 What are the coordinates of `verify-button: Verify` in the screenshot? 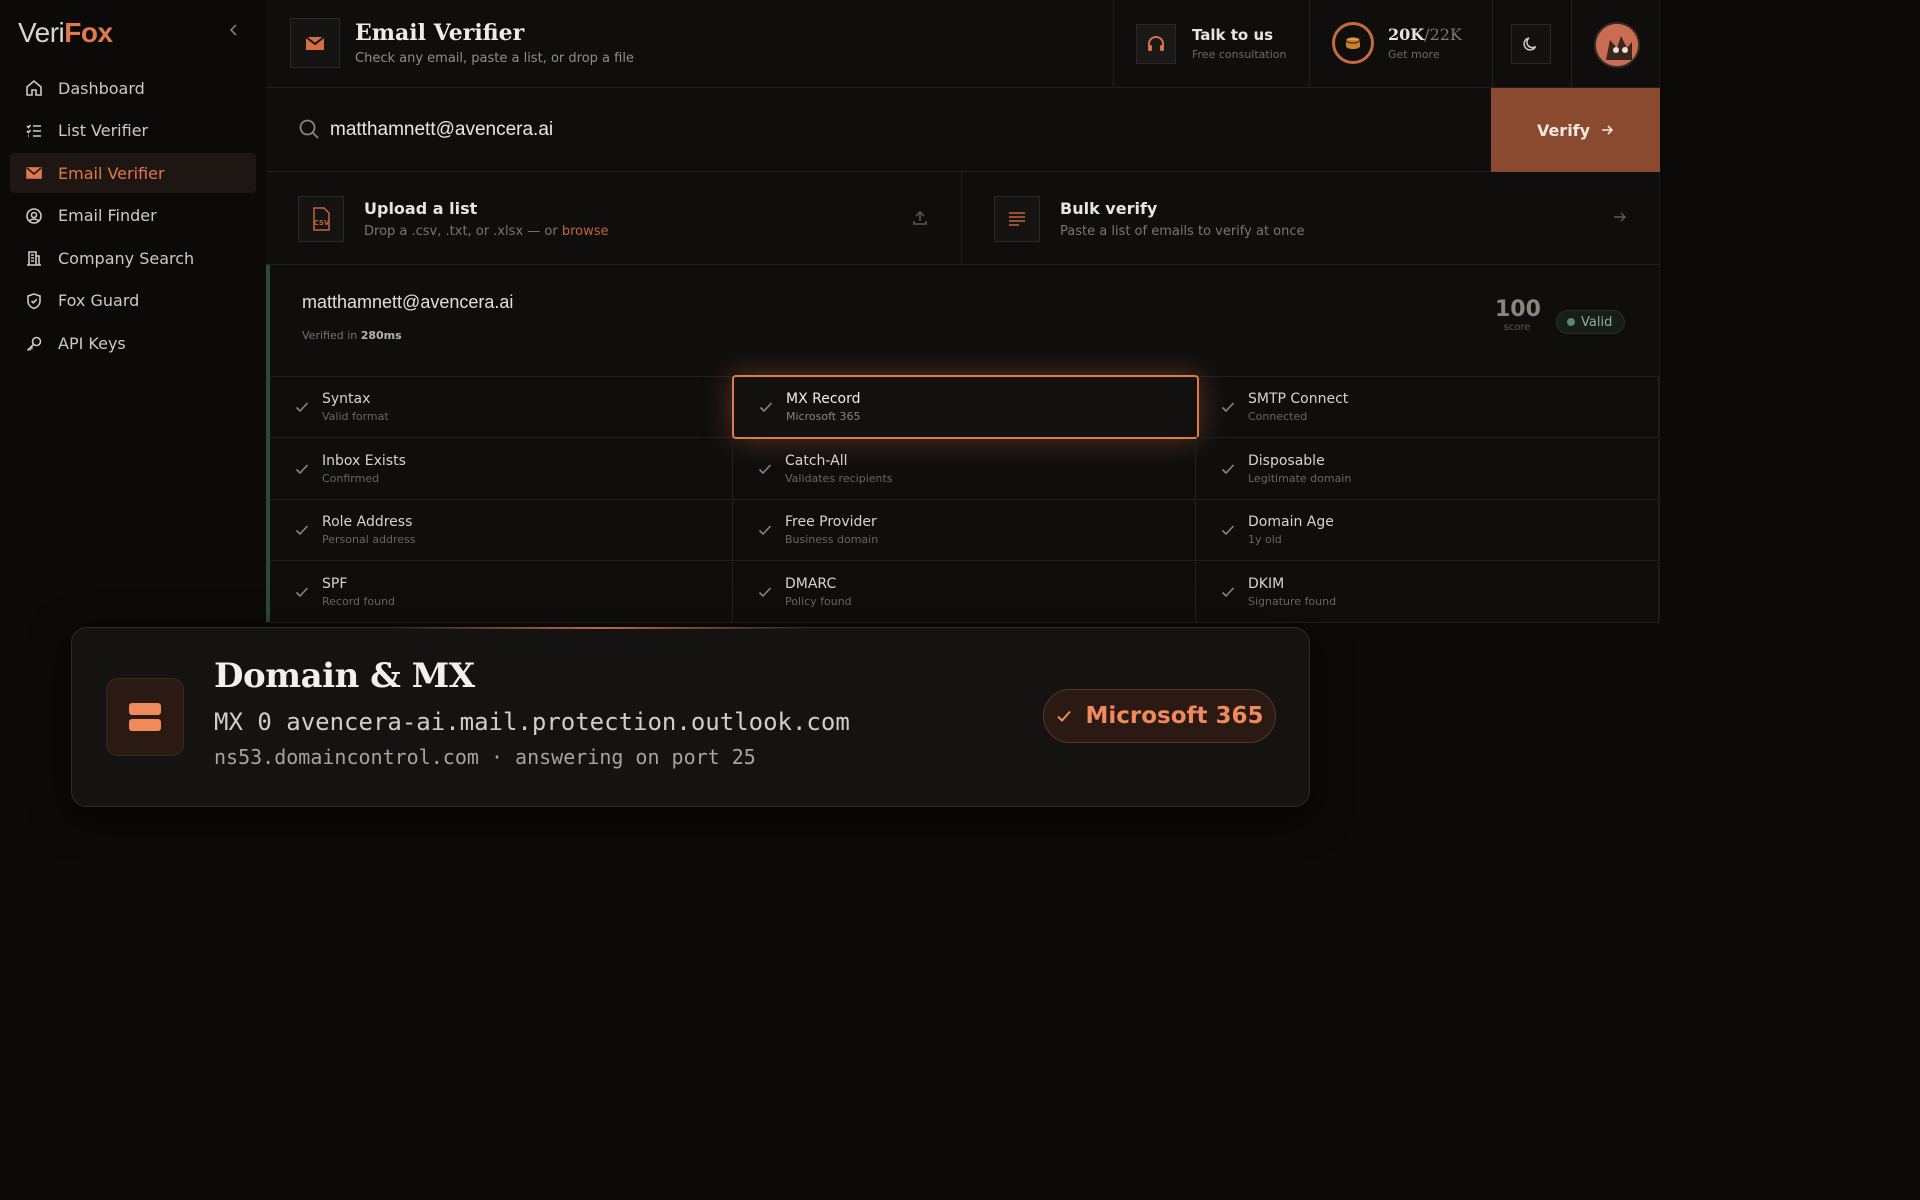 It's located at (1575, 130).